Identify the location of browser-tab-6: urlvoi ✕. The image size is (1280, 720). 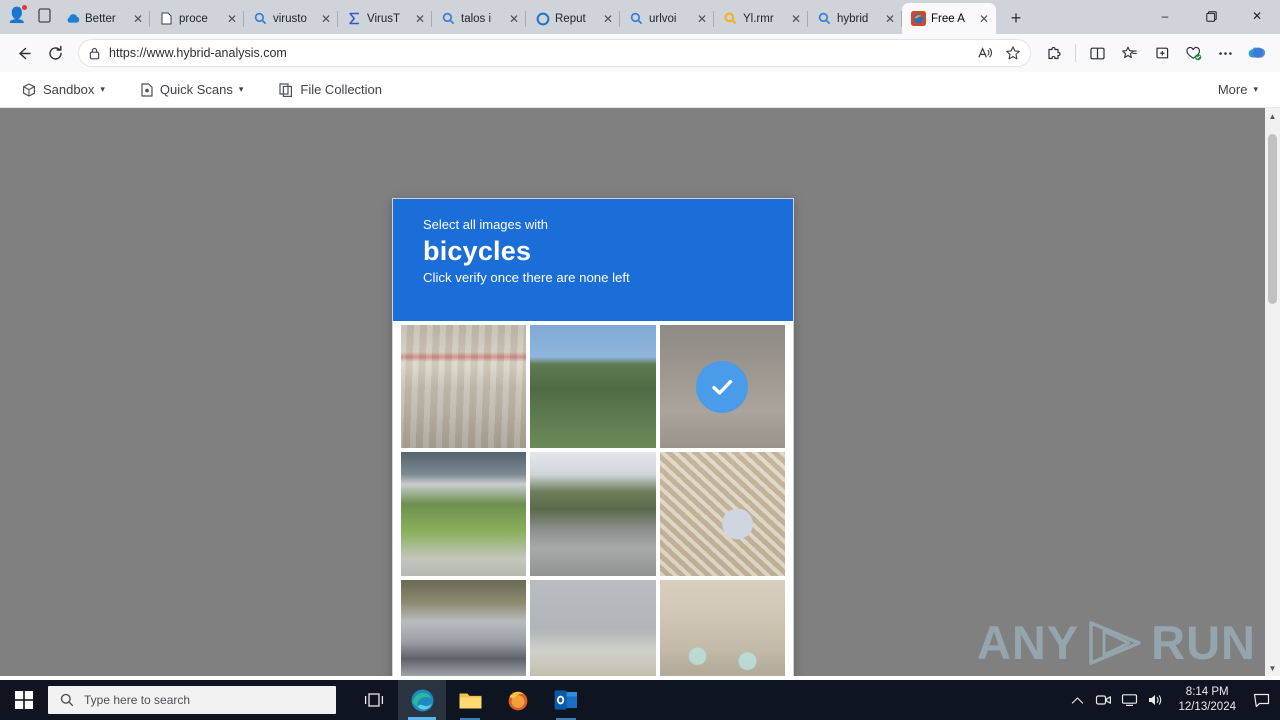
(667, 18).